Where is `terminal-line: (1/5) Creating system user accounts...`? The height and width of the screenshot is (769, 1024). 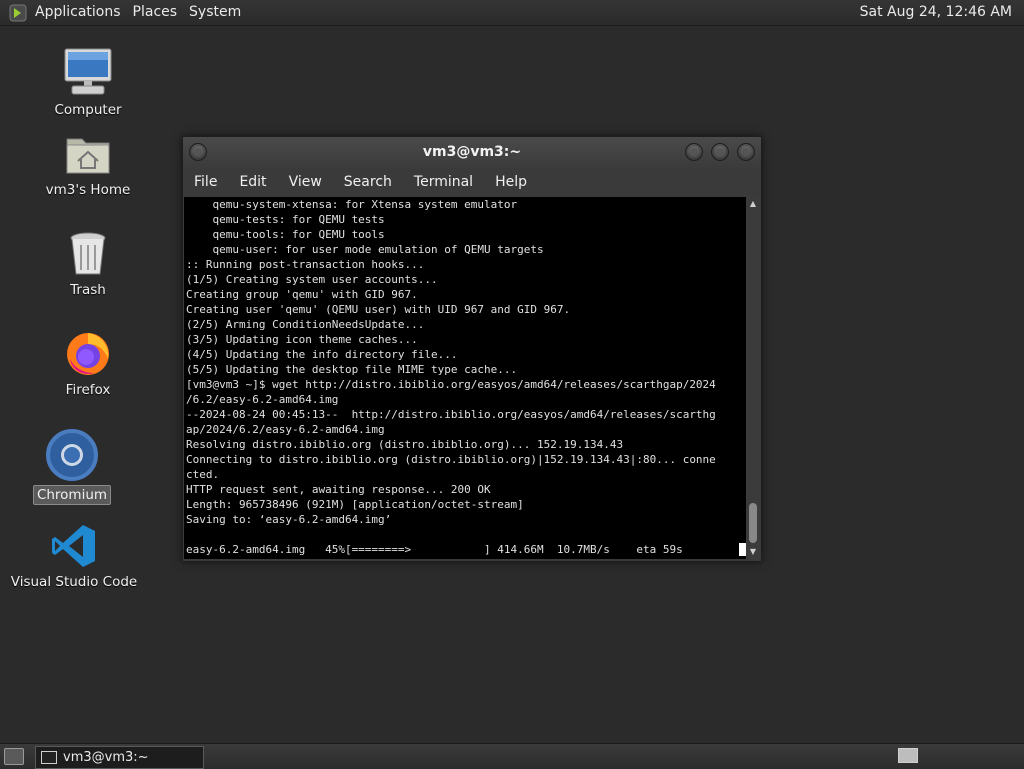
terminal-line: (1/5) Creating system user accounts... is located at coordinates (312, 279).